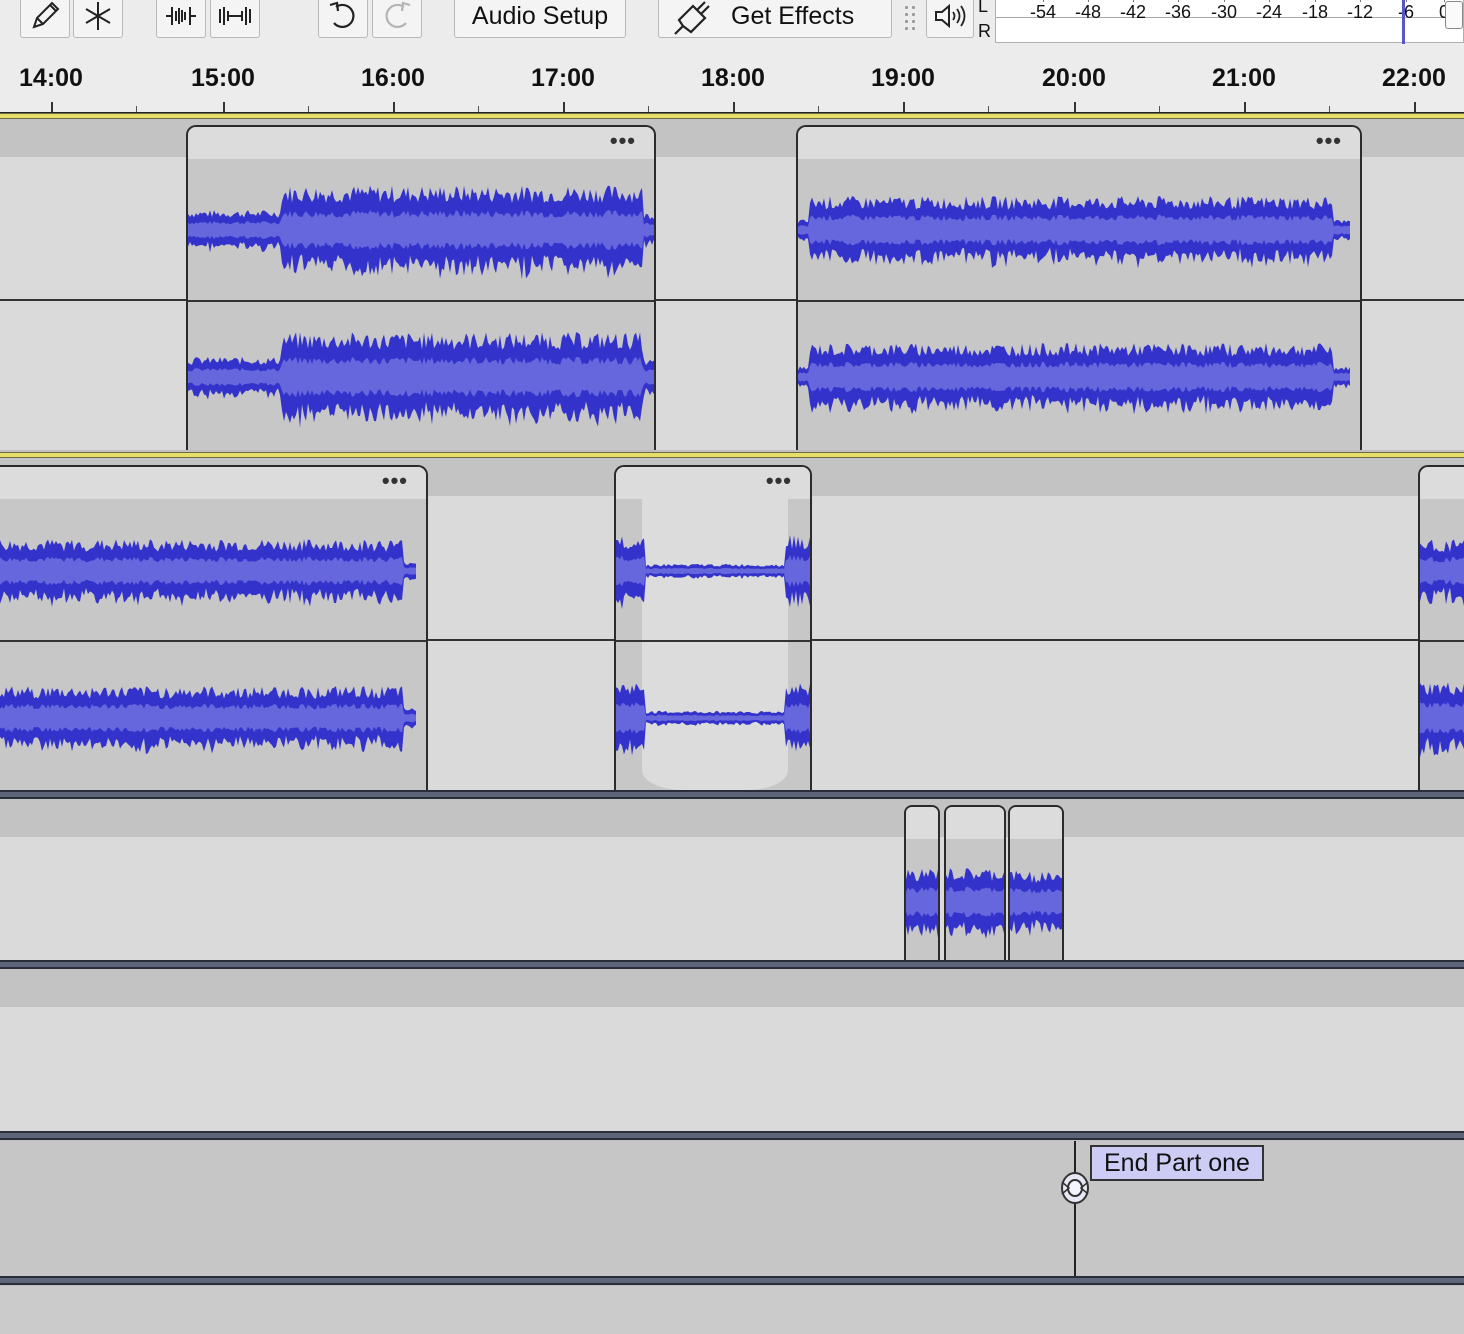  I want to click on undo-icon, so click(343, 16).